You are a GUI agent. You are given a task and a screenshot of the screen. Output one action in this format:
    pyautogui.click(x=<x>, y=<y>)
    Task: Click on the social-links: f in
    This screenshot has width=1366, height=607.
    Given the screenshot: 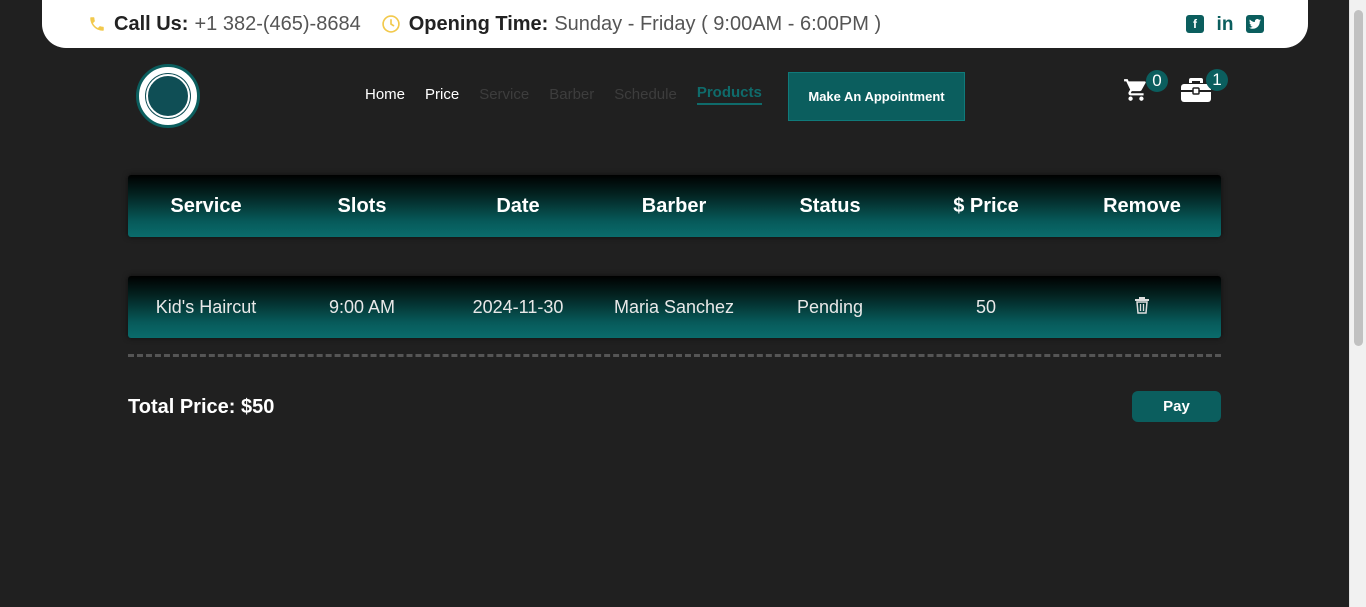 What is the action you would take?
    pyautogui.click(x=1225, y=24)
    